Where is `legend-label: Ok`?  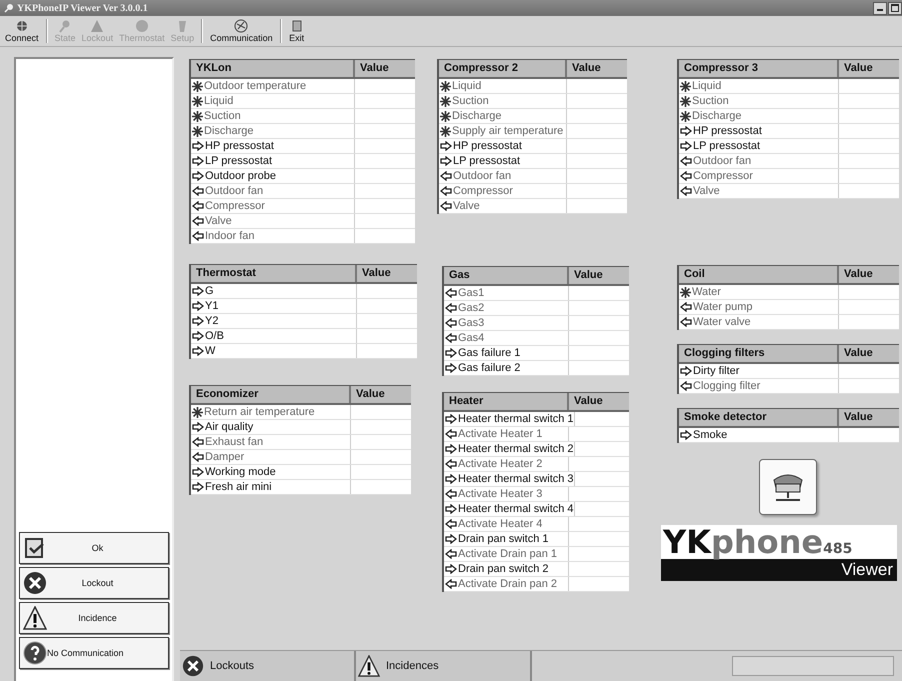
legend-label: Ok is located at coordinates (97, 548).